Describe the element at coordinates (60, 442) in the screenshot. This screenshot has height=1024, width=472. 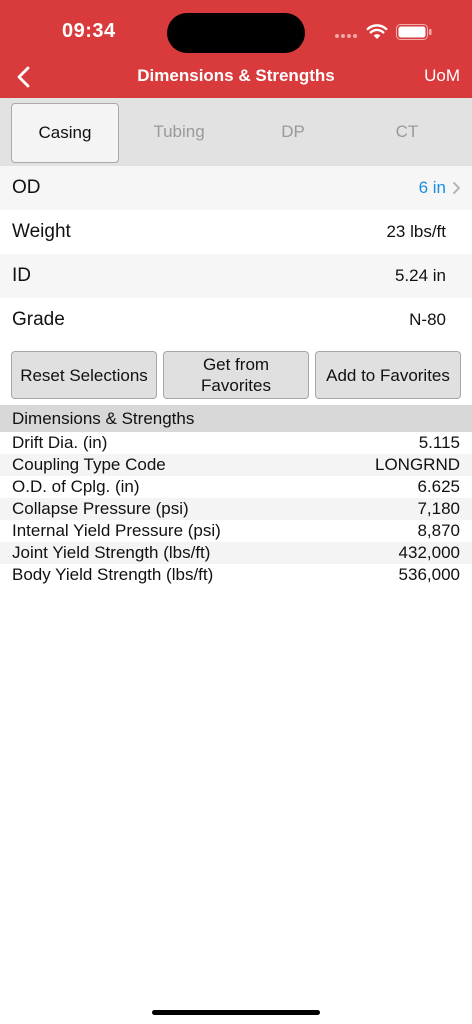
I see `row-label: Drift Dia. (in)` at that location.